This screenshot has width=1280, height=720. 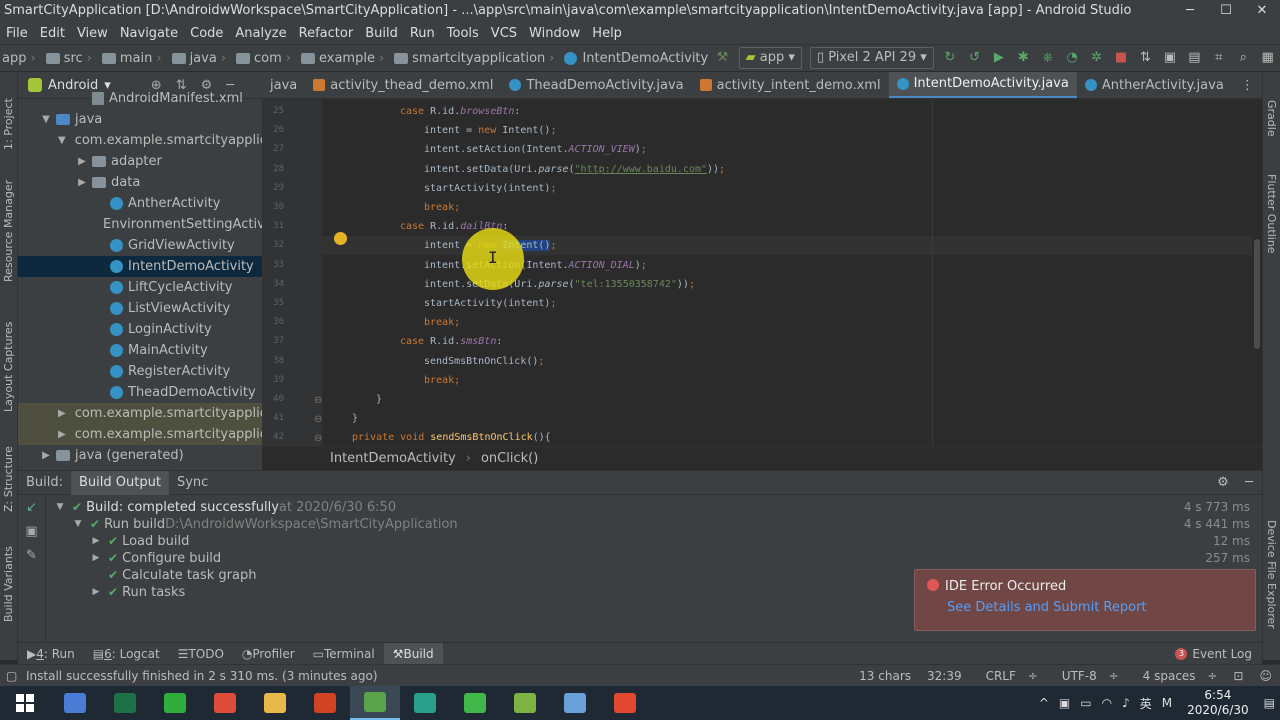 What do you see at coordinates (422, 33) in the screenshot?
I see `menu-run: Run` at bounding box center [422, 33].